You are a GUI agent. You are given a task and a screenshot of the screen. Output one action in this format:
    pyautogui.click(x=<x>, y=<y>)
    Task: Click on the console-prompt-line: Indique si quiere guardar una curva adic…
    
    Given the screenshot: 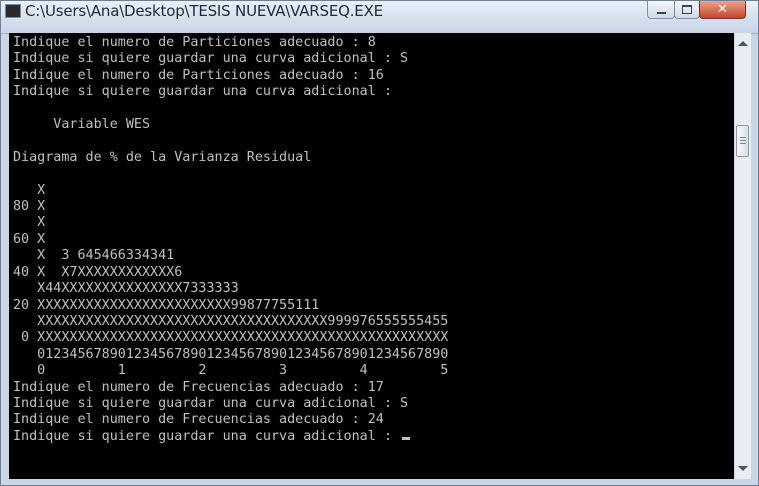 What is the action you would take?
    pyautogui.click(x=206, y=436)
    